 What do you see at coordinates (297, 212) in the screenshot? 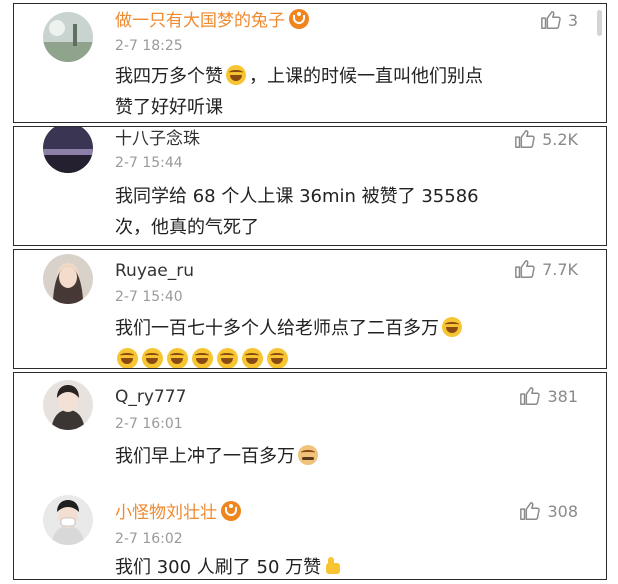
I see `comment-text: 我同学给 68 个人上课 36min 被赞了 35586 次，他真的气死了` at bounding box center [297, 212].